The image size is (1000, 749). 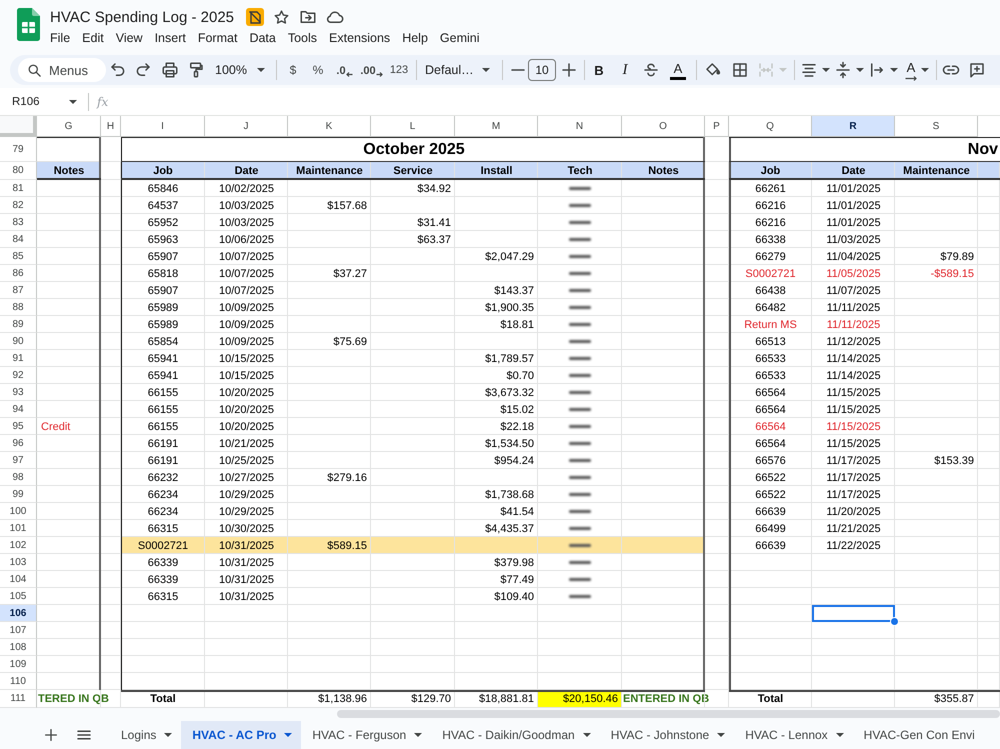 What do you see at coordinates (894, 621) in the screenshot?
I see `fill-handle` at bounding box center [894, 621].